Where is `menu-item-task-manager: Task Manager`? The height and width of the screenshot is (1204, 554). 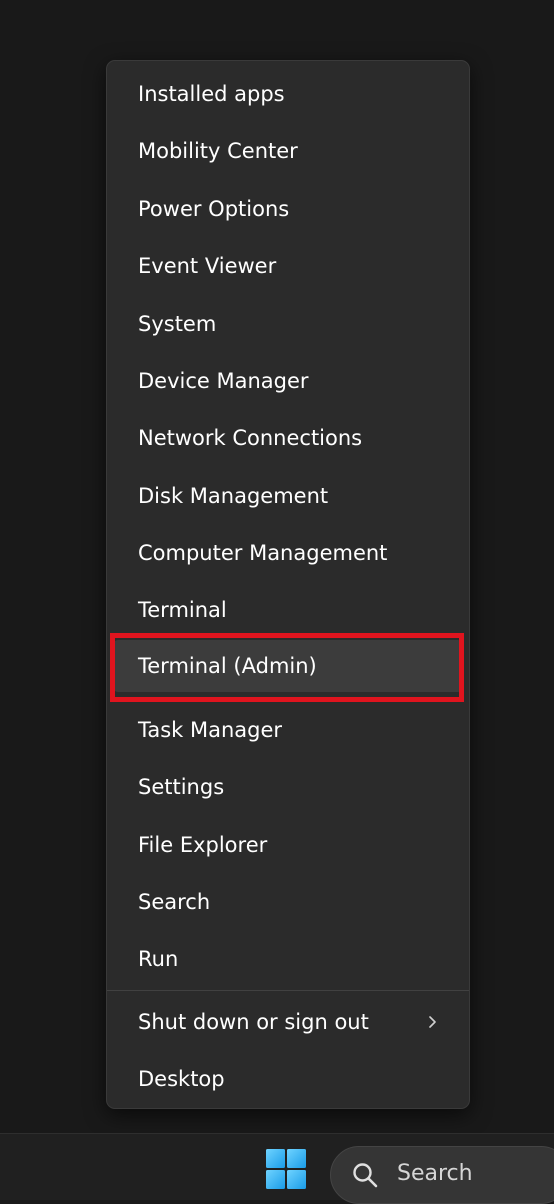 menu-item-task-manager: Task Manager is located at coordinates (288, 730).